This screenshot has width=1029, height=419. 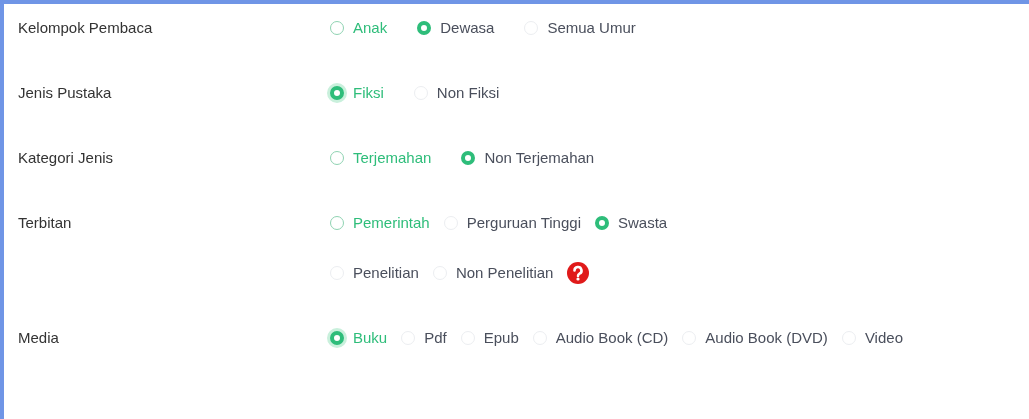 I want to click on field-label: Terbitan, so click(x=45, y=223).